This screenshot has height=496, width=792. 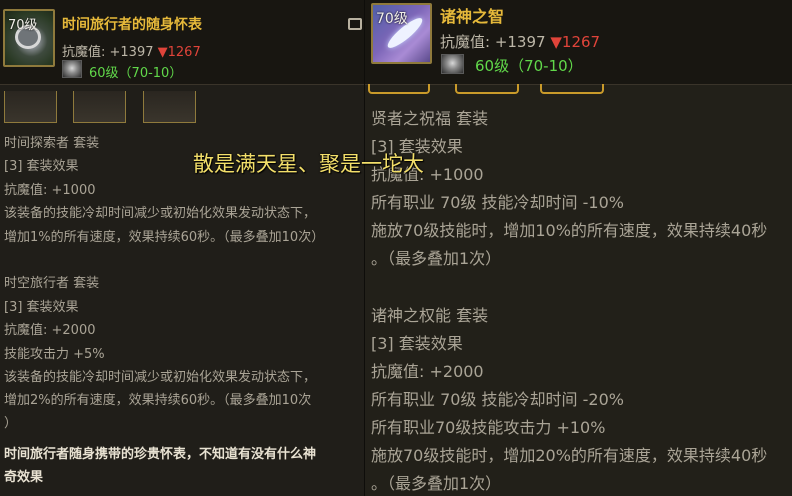 I want to click on set-line: 施放70级技能时，增加20%的所有速度，效果持续40秒, so click(x=569, y=455).